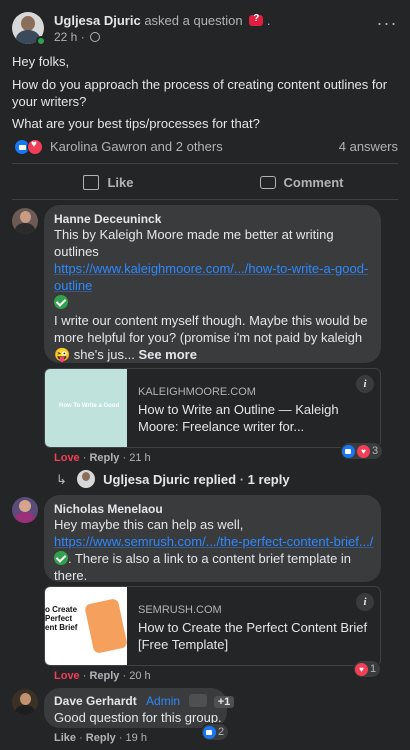 This screenshot has height=750, width=410. What do you see at coordinates (85, 479) in the screenshot?
I see `replier-avatar` at bounding box center [85, 479].